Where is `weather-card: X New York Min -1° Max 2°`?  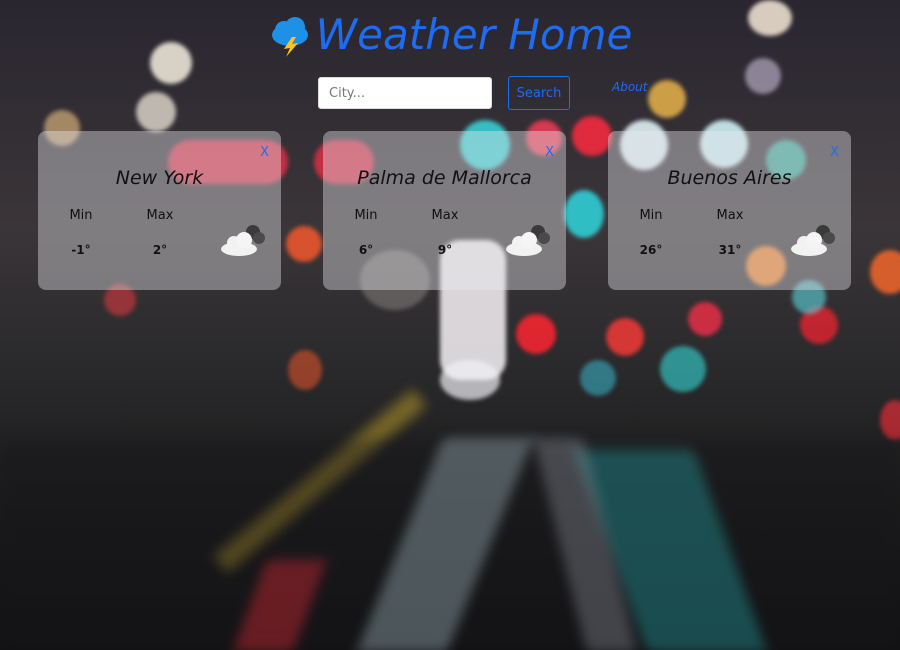
weather-card: X New York Min -1° Max 2° is located at coordinates (159, 210).